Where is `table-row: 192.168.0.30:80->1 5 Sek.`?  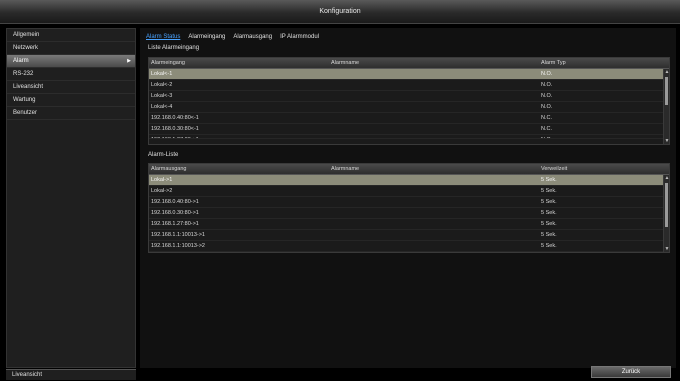
table-row: 192.168.0.30:80->1 5 Sek. is located at coordinates (409, 213).